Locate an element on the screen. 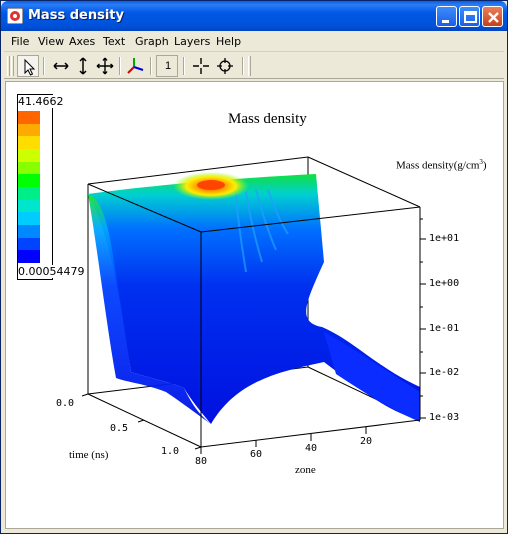  four-way-arrows-icon is located at coordinates (105, 66).